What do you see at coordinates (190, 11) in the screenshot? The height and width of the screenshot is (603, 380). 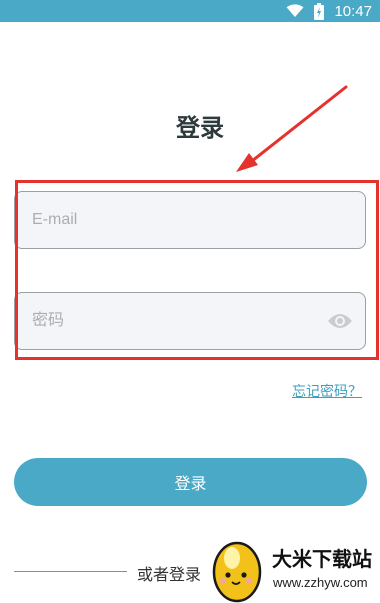 I see `status-bar: 10:47` at bounding box center [190, 11].